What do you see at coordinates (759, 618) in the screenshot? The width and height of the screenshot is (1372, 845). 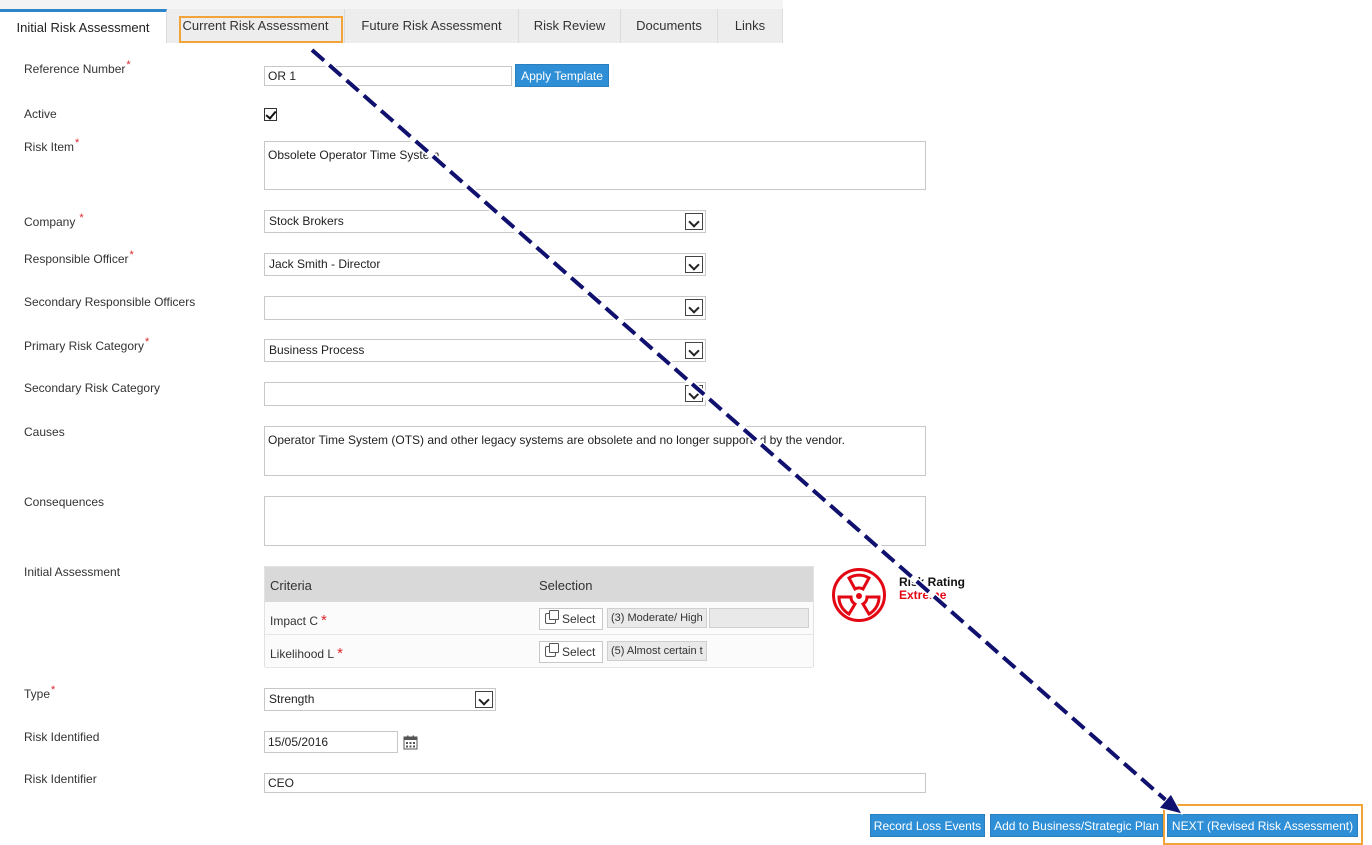 I see `impact-extra-field` at bounding box center [759, 618].